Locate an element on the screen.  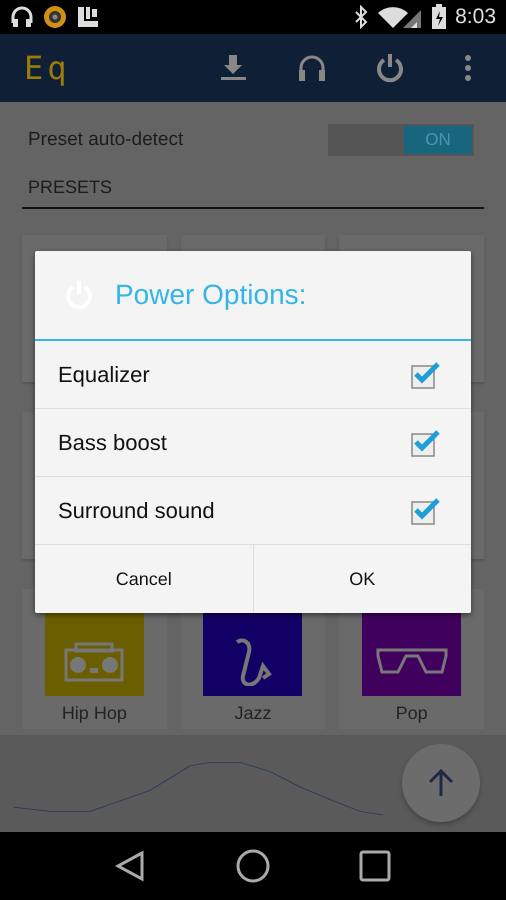
option-label: Equalizer is located at coordinates (104, 375).